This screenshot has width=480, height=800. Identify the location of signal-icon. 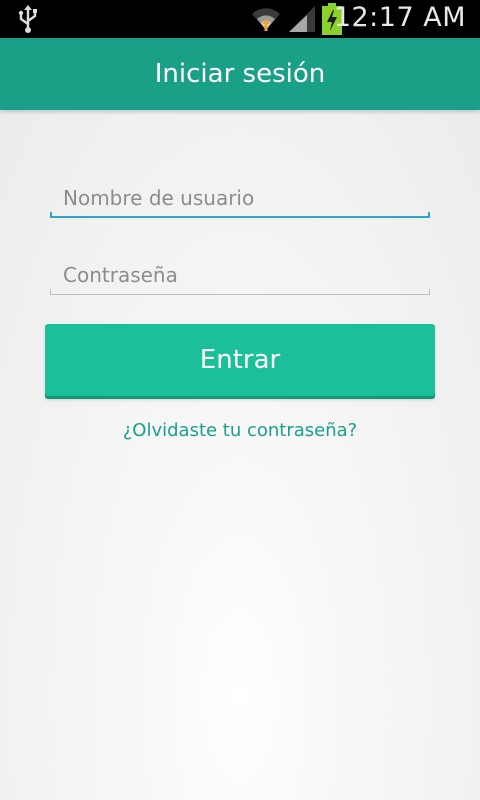
(302, 19).